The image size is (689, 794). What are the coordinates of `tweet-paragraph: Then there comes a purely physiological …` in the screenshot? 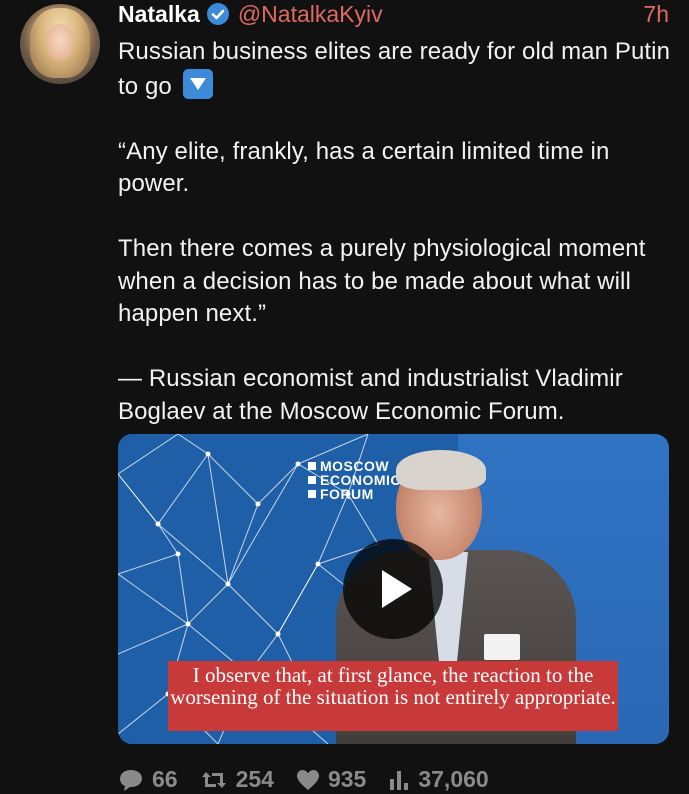 It's located at (382, 281).